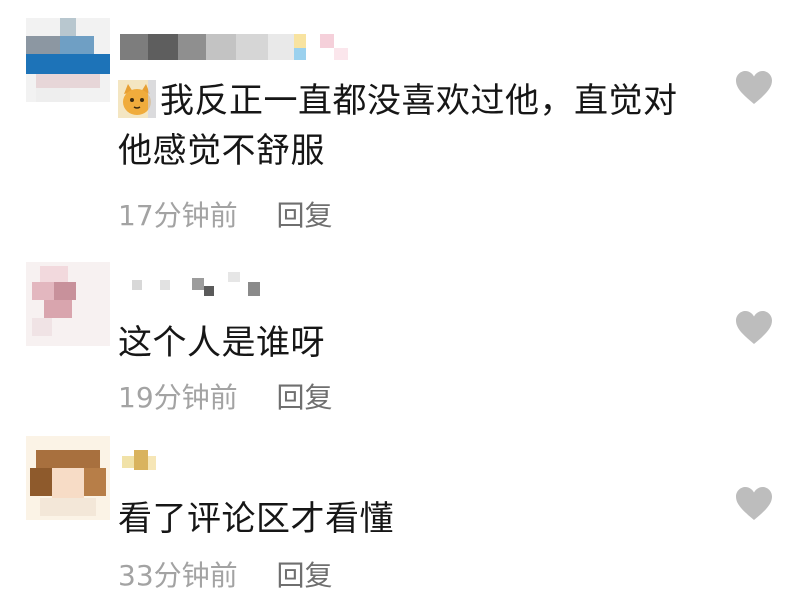  Describe the element at coordinates (178, 215) in the screenshot. I see `comment-time: 17分钟前` at that location.